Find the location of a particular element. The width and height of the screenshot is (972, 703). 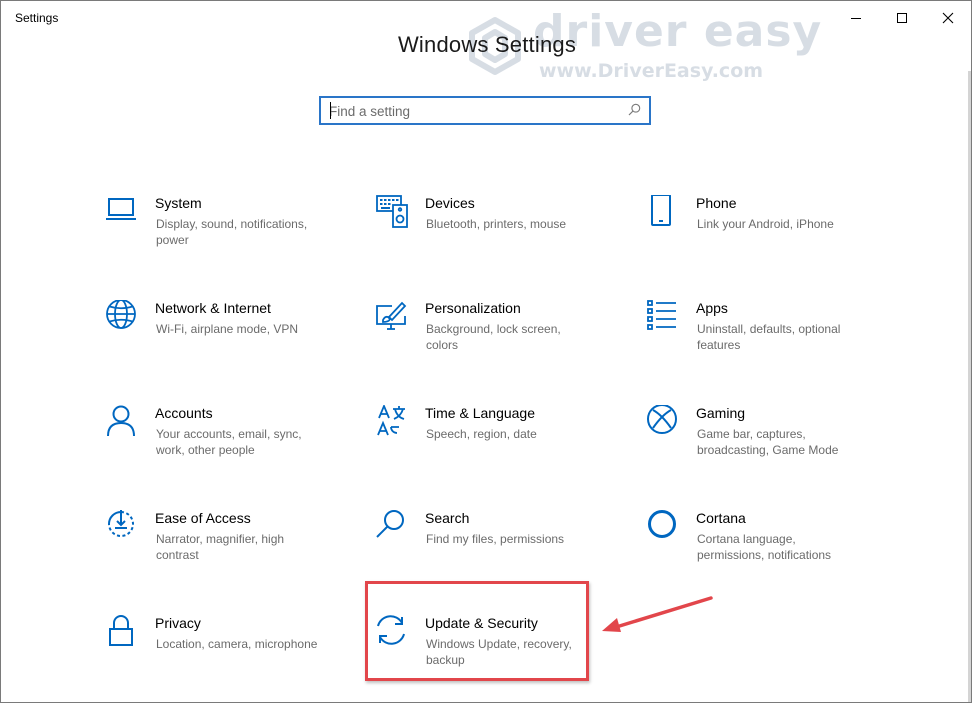

scrollbar is located at coordinates (969, 386).